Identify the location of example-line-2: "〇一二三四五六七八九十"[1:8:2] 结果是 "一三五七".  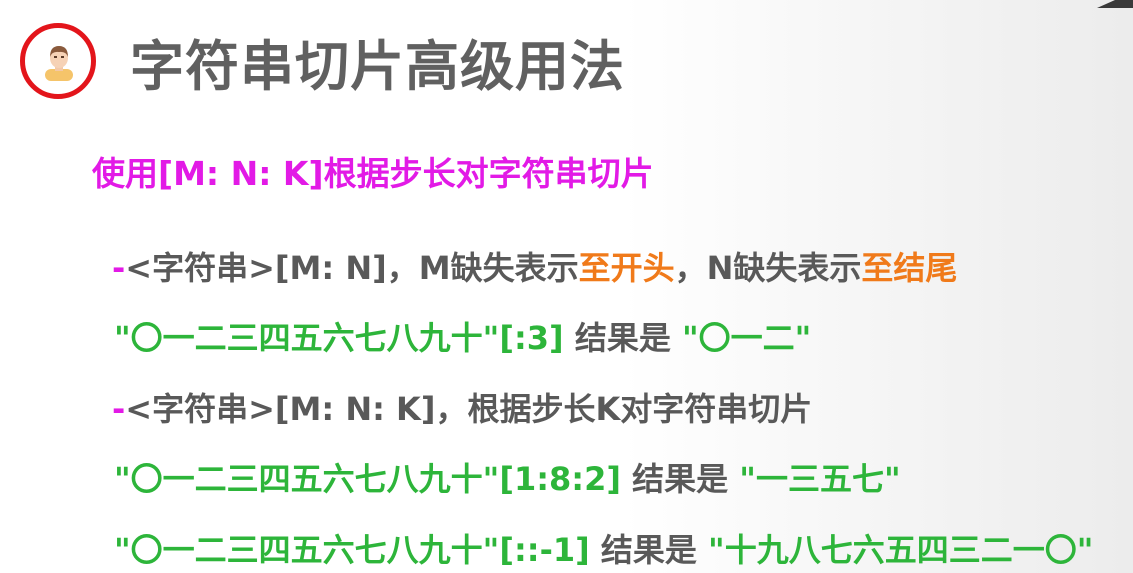
(507, 477).